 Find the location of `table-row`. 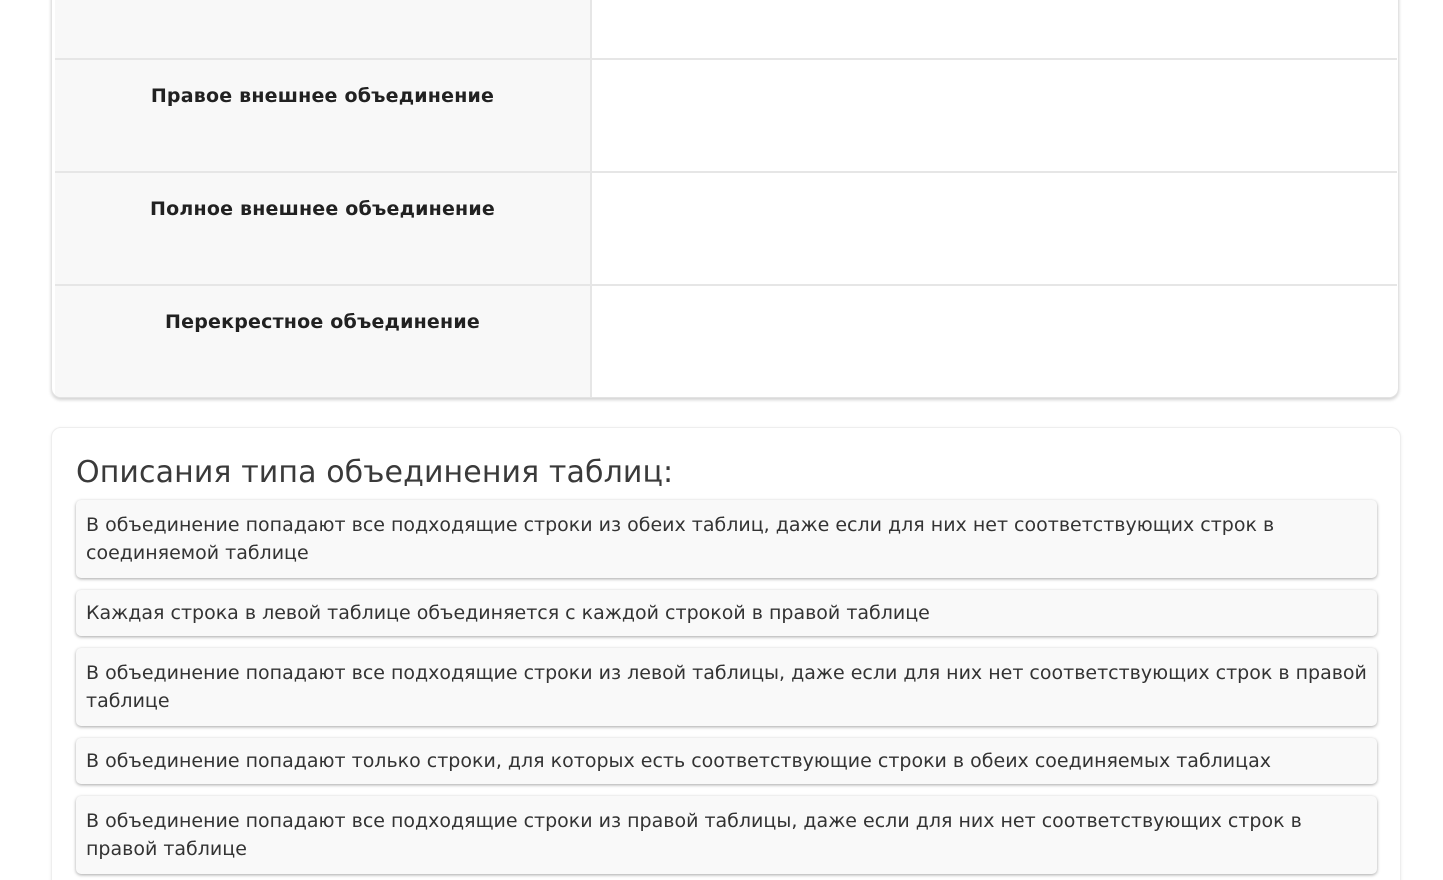

table-row is located at coordinates (726, 30).